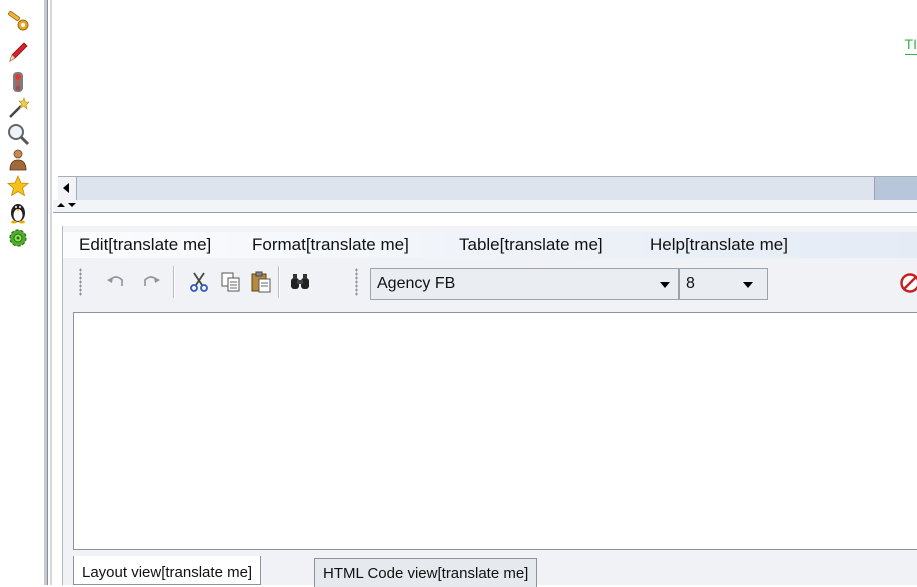  What do you see at coordinates (18, 238) in the screenshot?
I see `settings-gear-icon` at bounding box center [18, 238].